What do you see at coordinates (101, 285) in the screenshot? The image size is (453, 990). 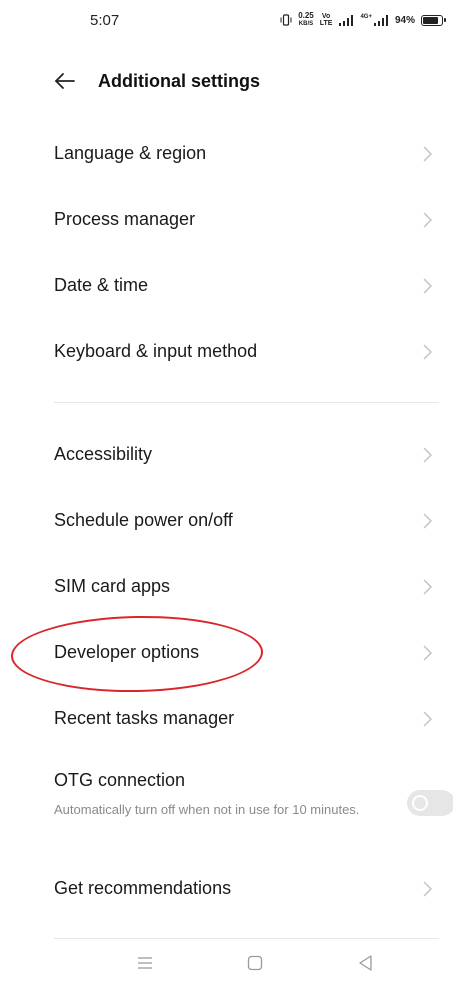 I see `settings-item-label: Date & time` at bounding box center [101, 285].